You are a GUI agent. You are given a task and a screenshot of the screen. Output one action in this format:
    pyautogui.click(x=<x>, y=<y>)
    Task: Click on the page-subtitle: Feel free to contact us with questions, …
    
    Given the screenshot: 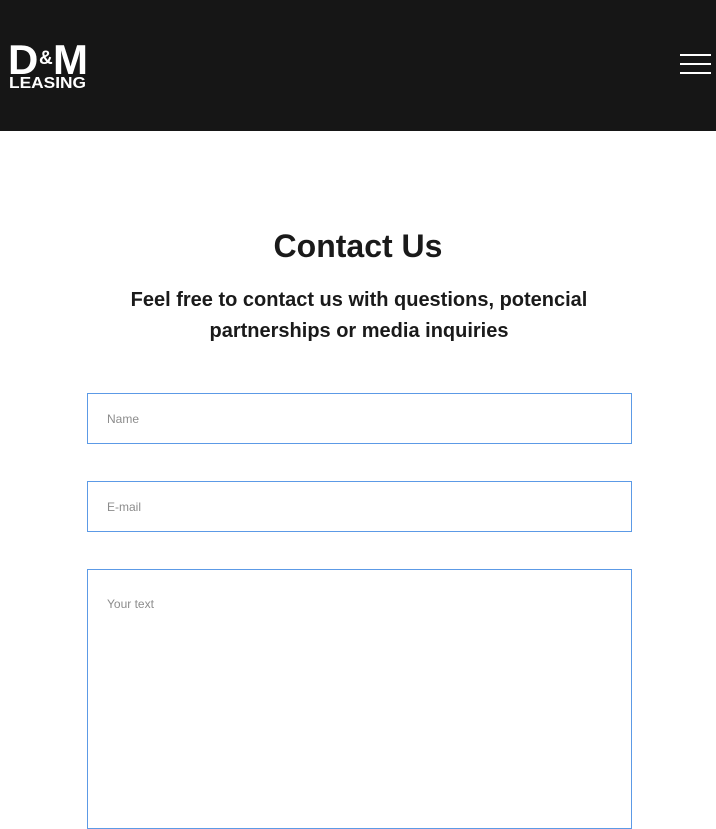 What is the action you would take?
    pyautogui.click(x=359, y=315)
    